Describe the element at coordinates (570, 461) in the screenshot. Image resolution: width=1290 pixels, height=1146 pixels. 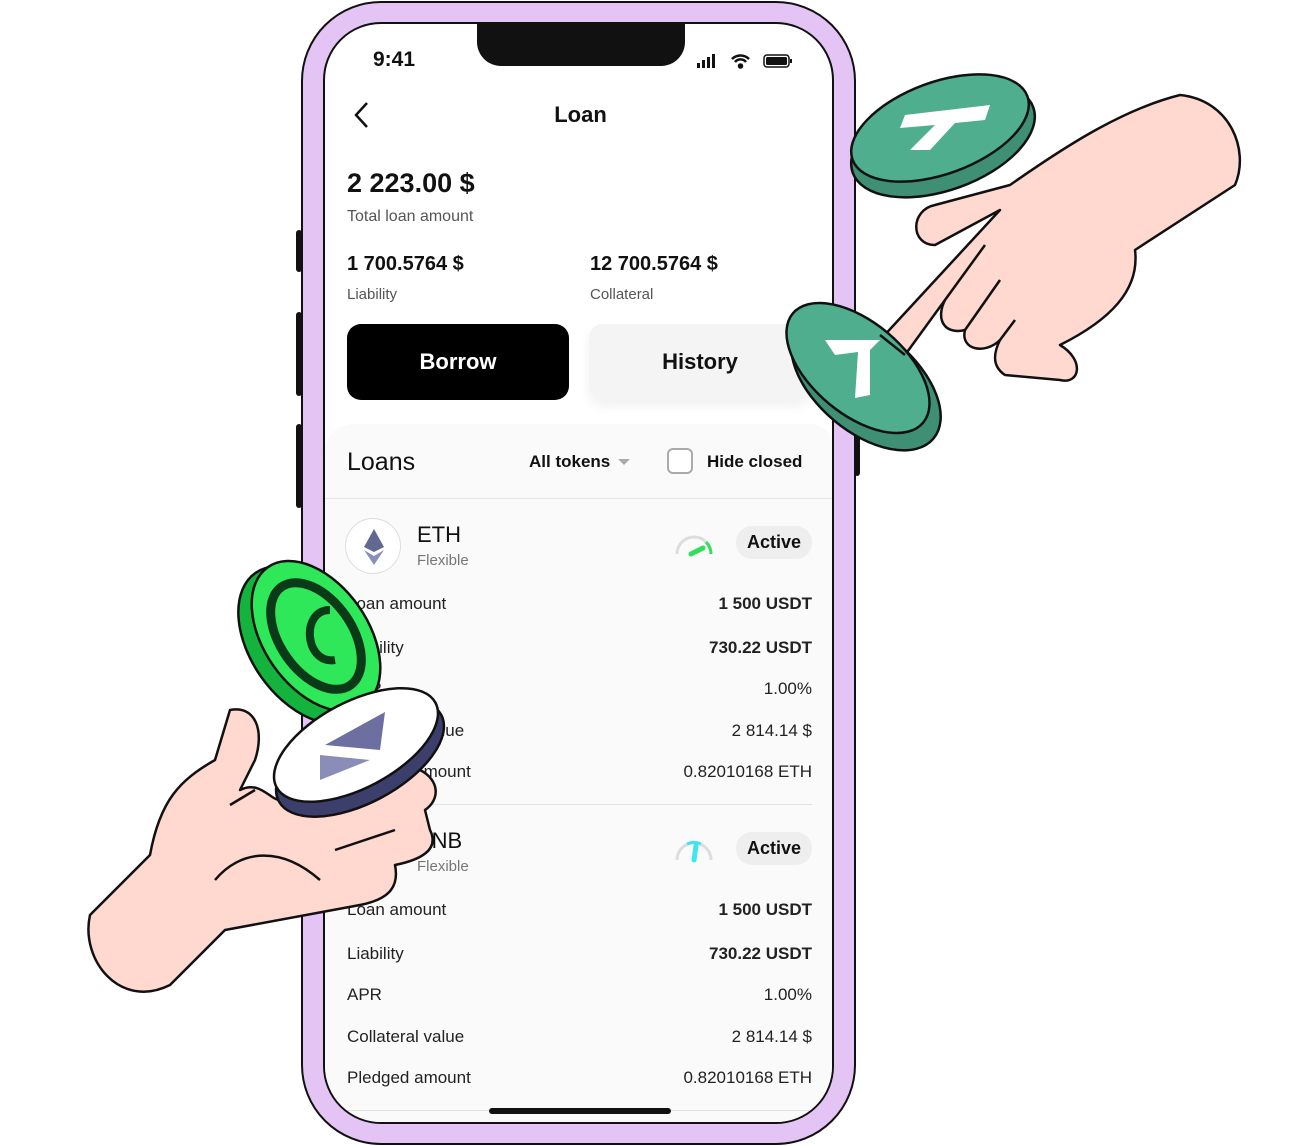
I see `token-filter-value: All tokens` at that location.